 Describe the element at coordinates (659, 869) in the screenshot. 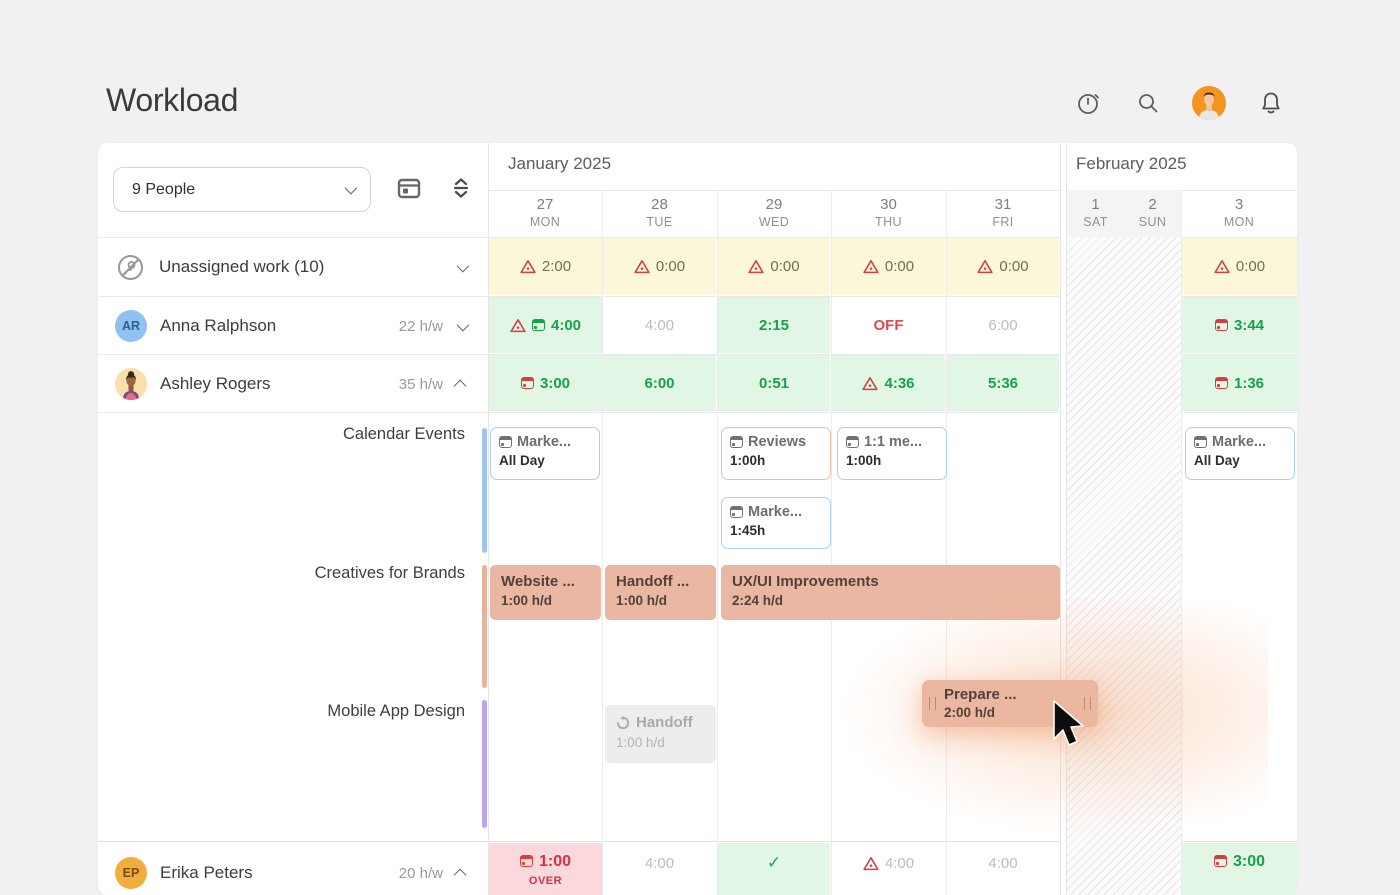

I see `cell-erika-tue28: 4:00` at that location.